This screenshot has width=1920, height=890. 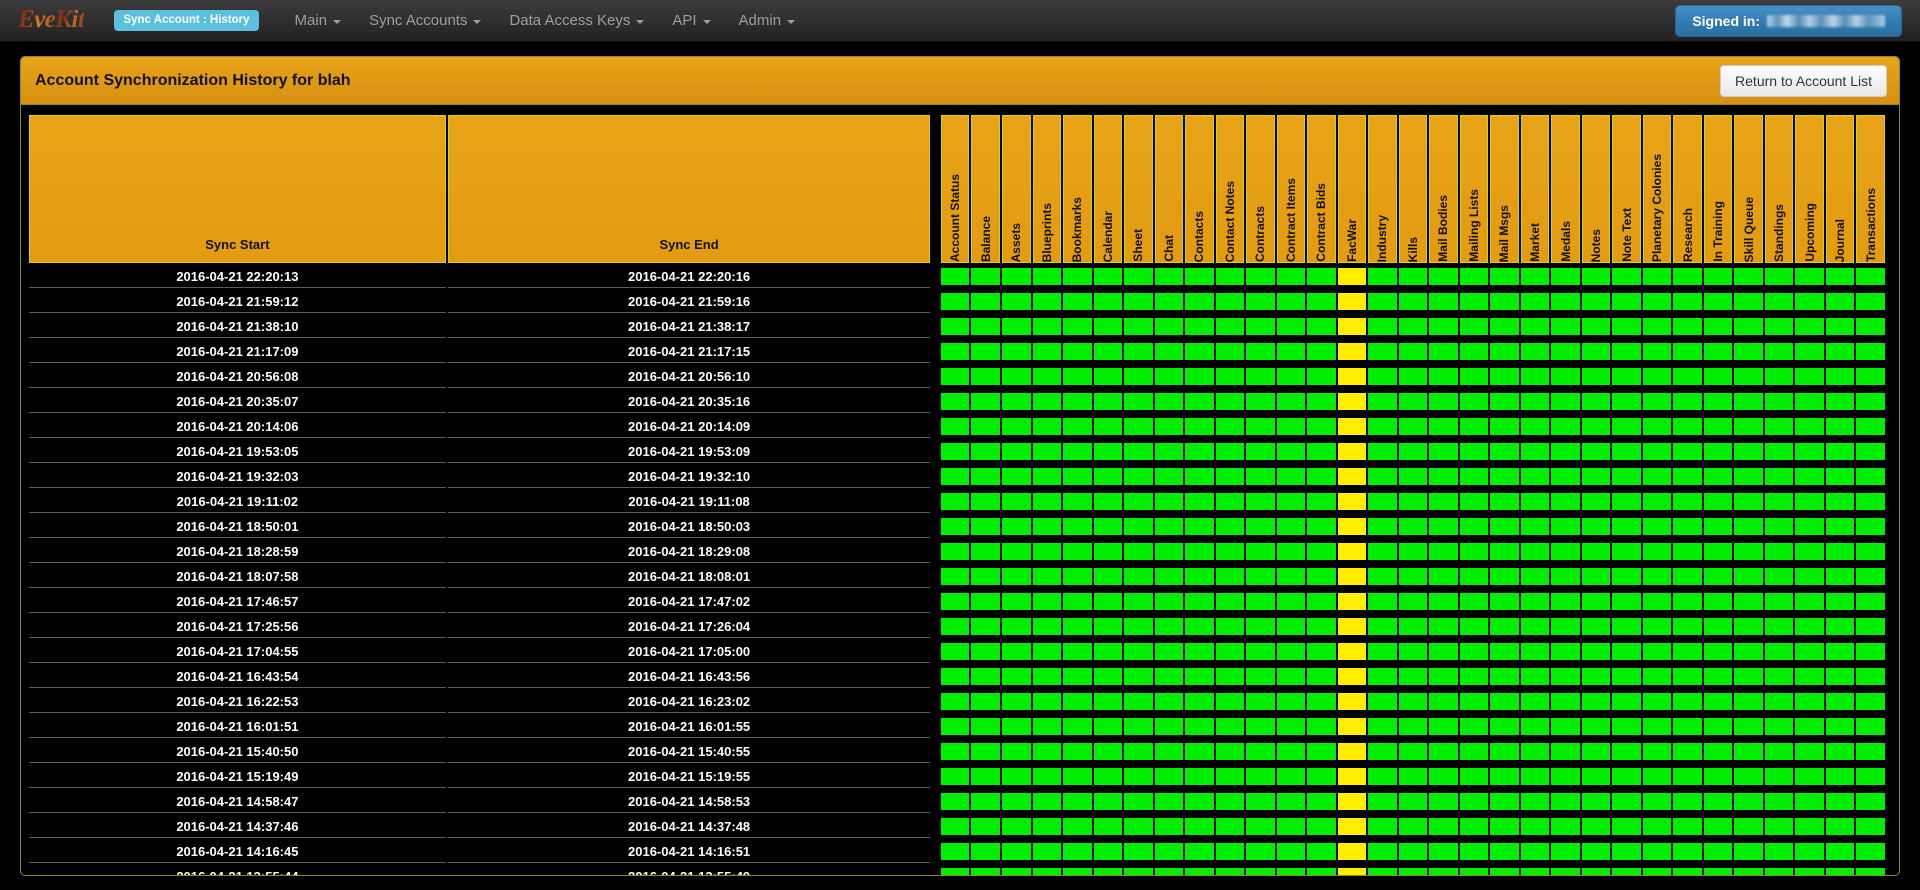 What do you see at coordinates (1077, 189) in the screenshot?
I see `column-header-bookmarks: Bookmarks` at bounding box center [1077, 189].